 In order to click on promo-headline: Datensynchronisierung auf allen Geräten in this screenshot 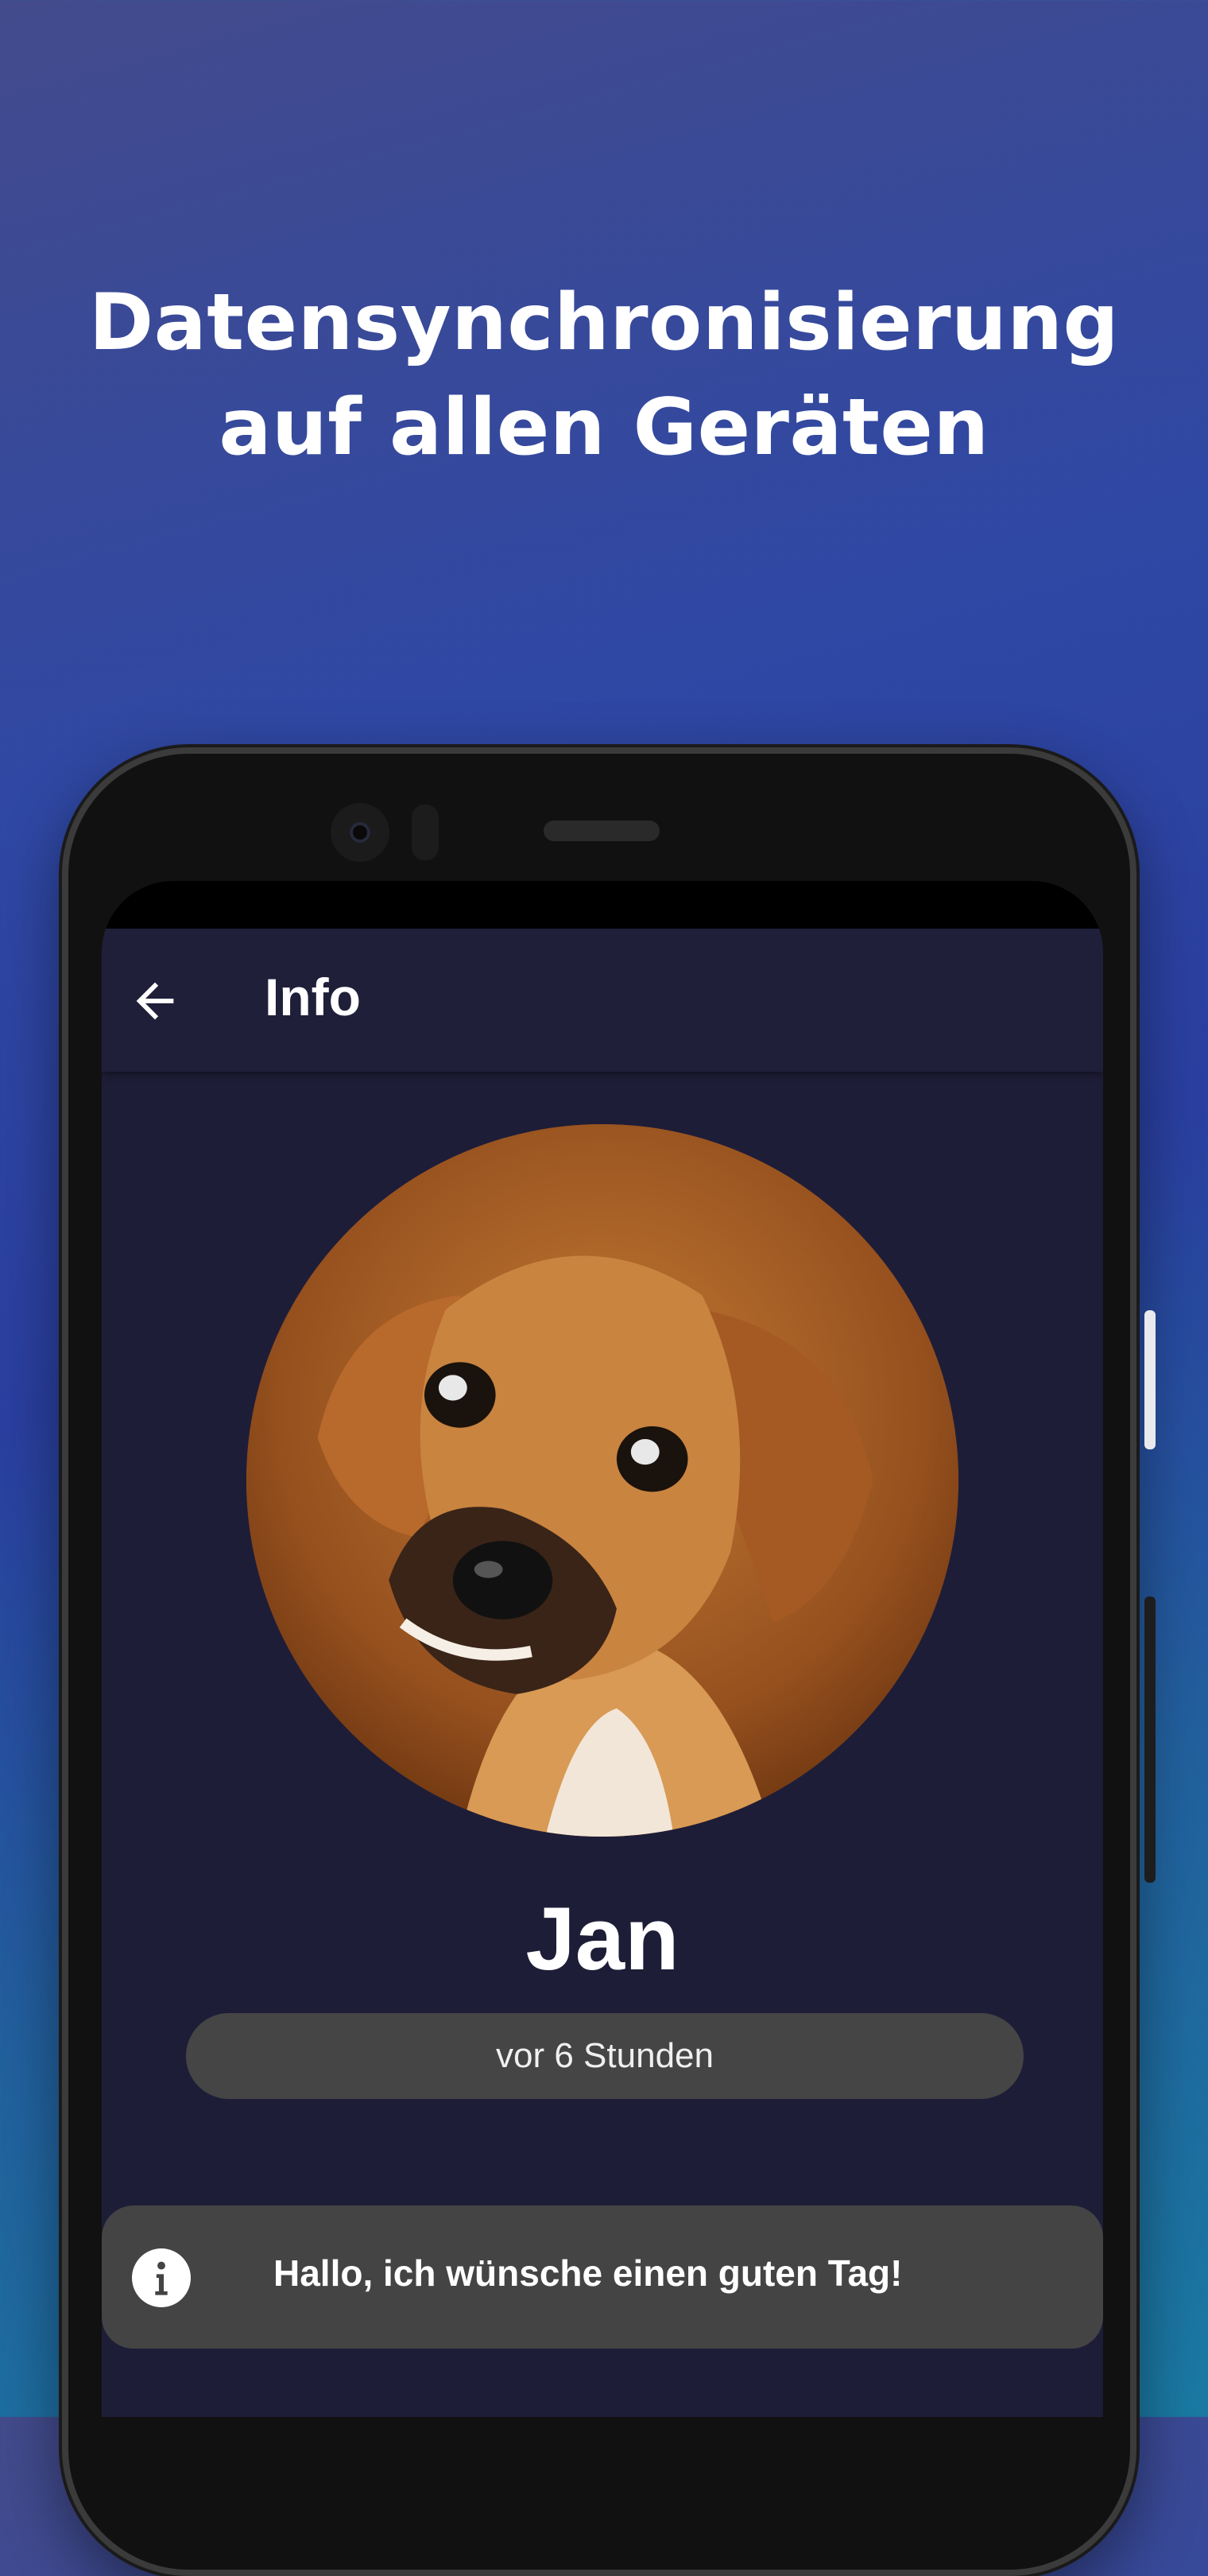, I will do `click(604, 375)`.